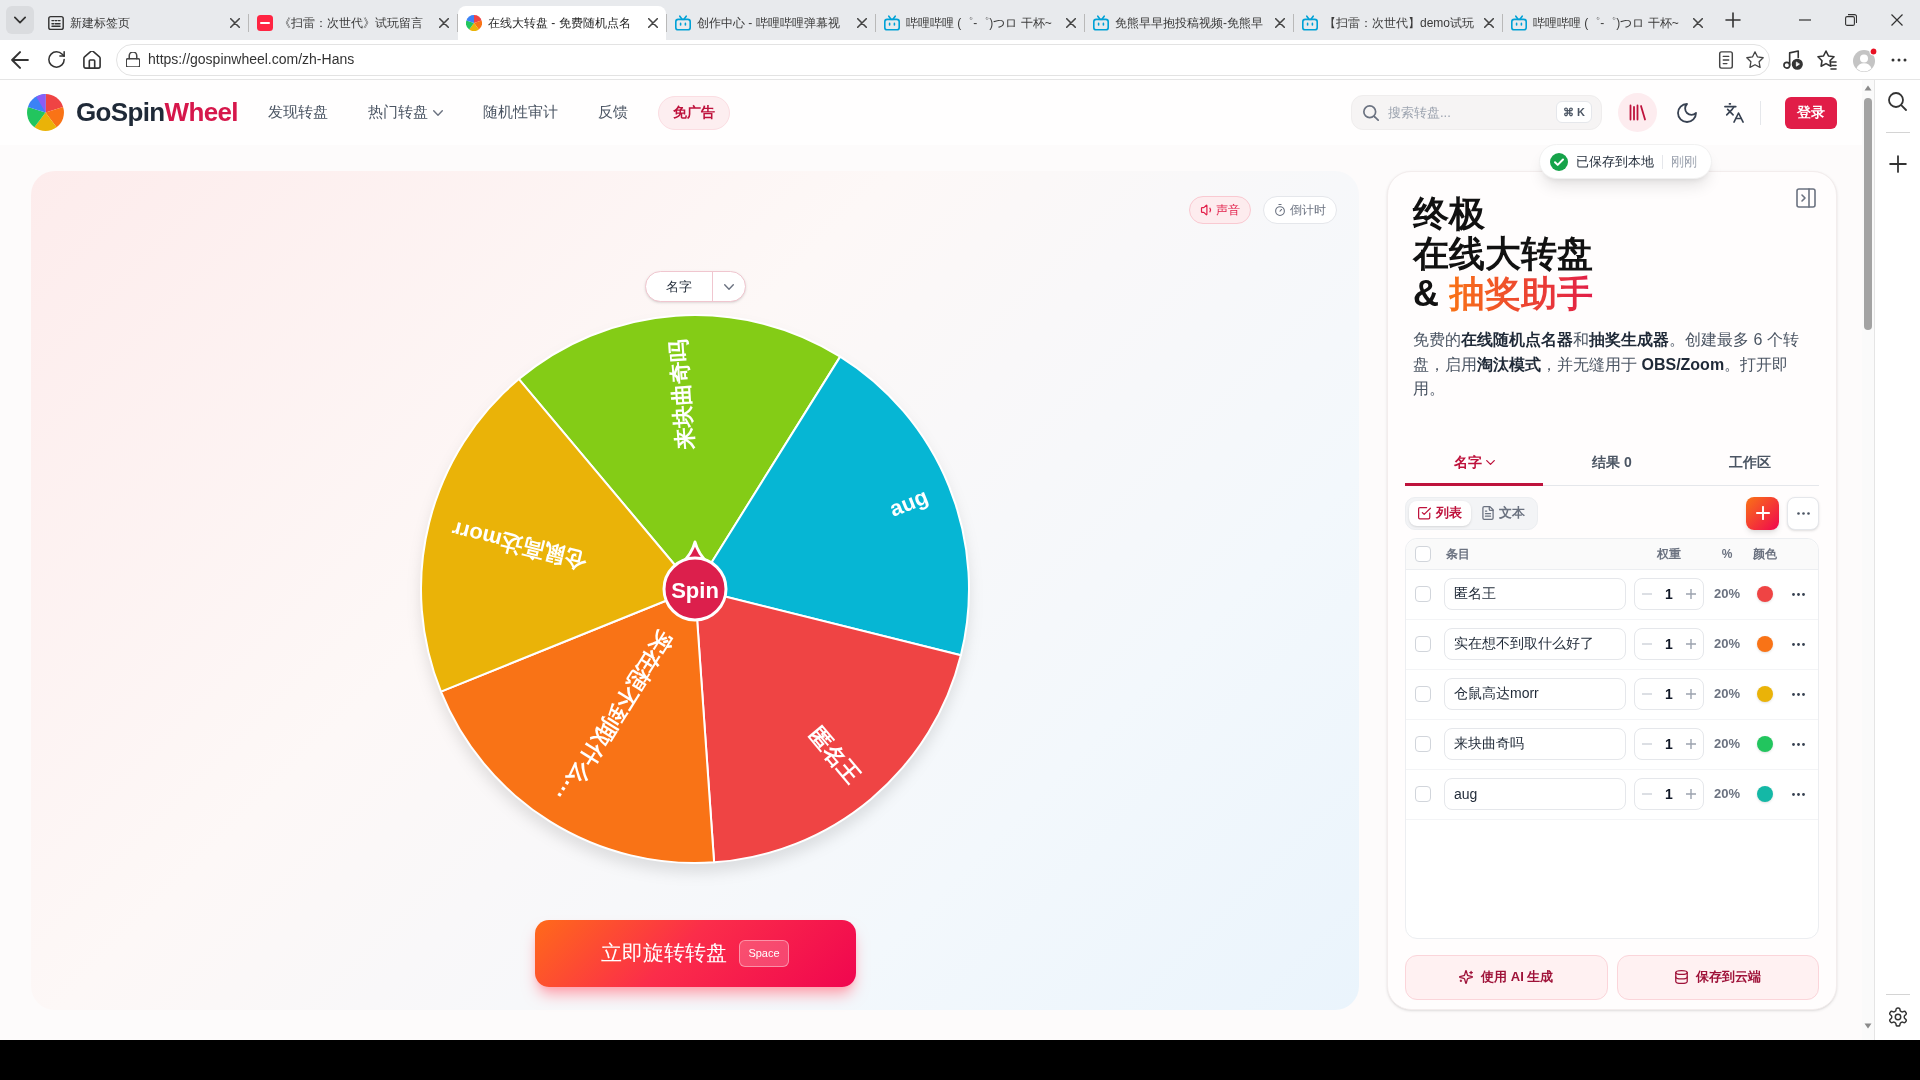 This screenshot has width=1920, height=1080. I want to click on sound-toggle: 声音, so click(1220, 210).